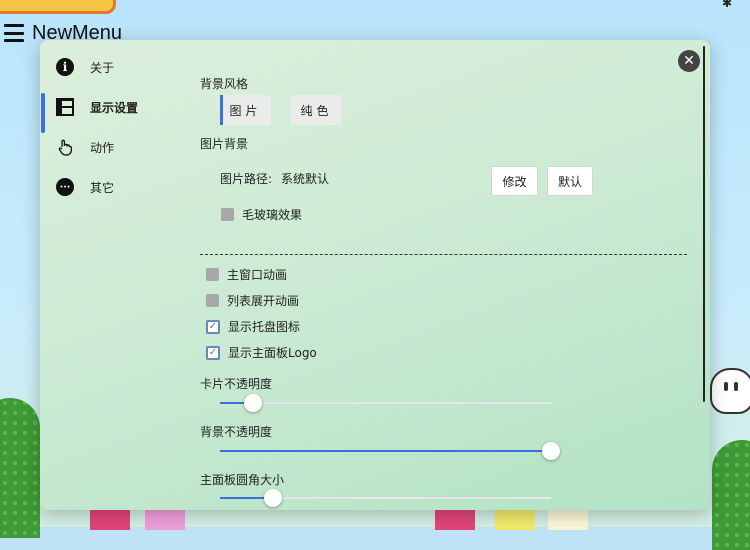  Describe the element at coordinates (272, 215) in the screenshot. I see `checkbox-label: 毛玻璃效果` at that location.